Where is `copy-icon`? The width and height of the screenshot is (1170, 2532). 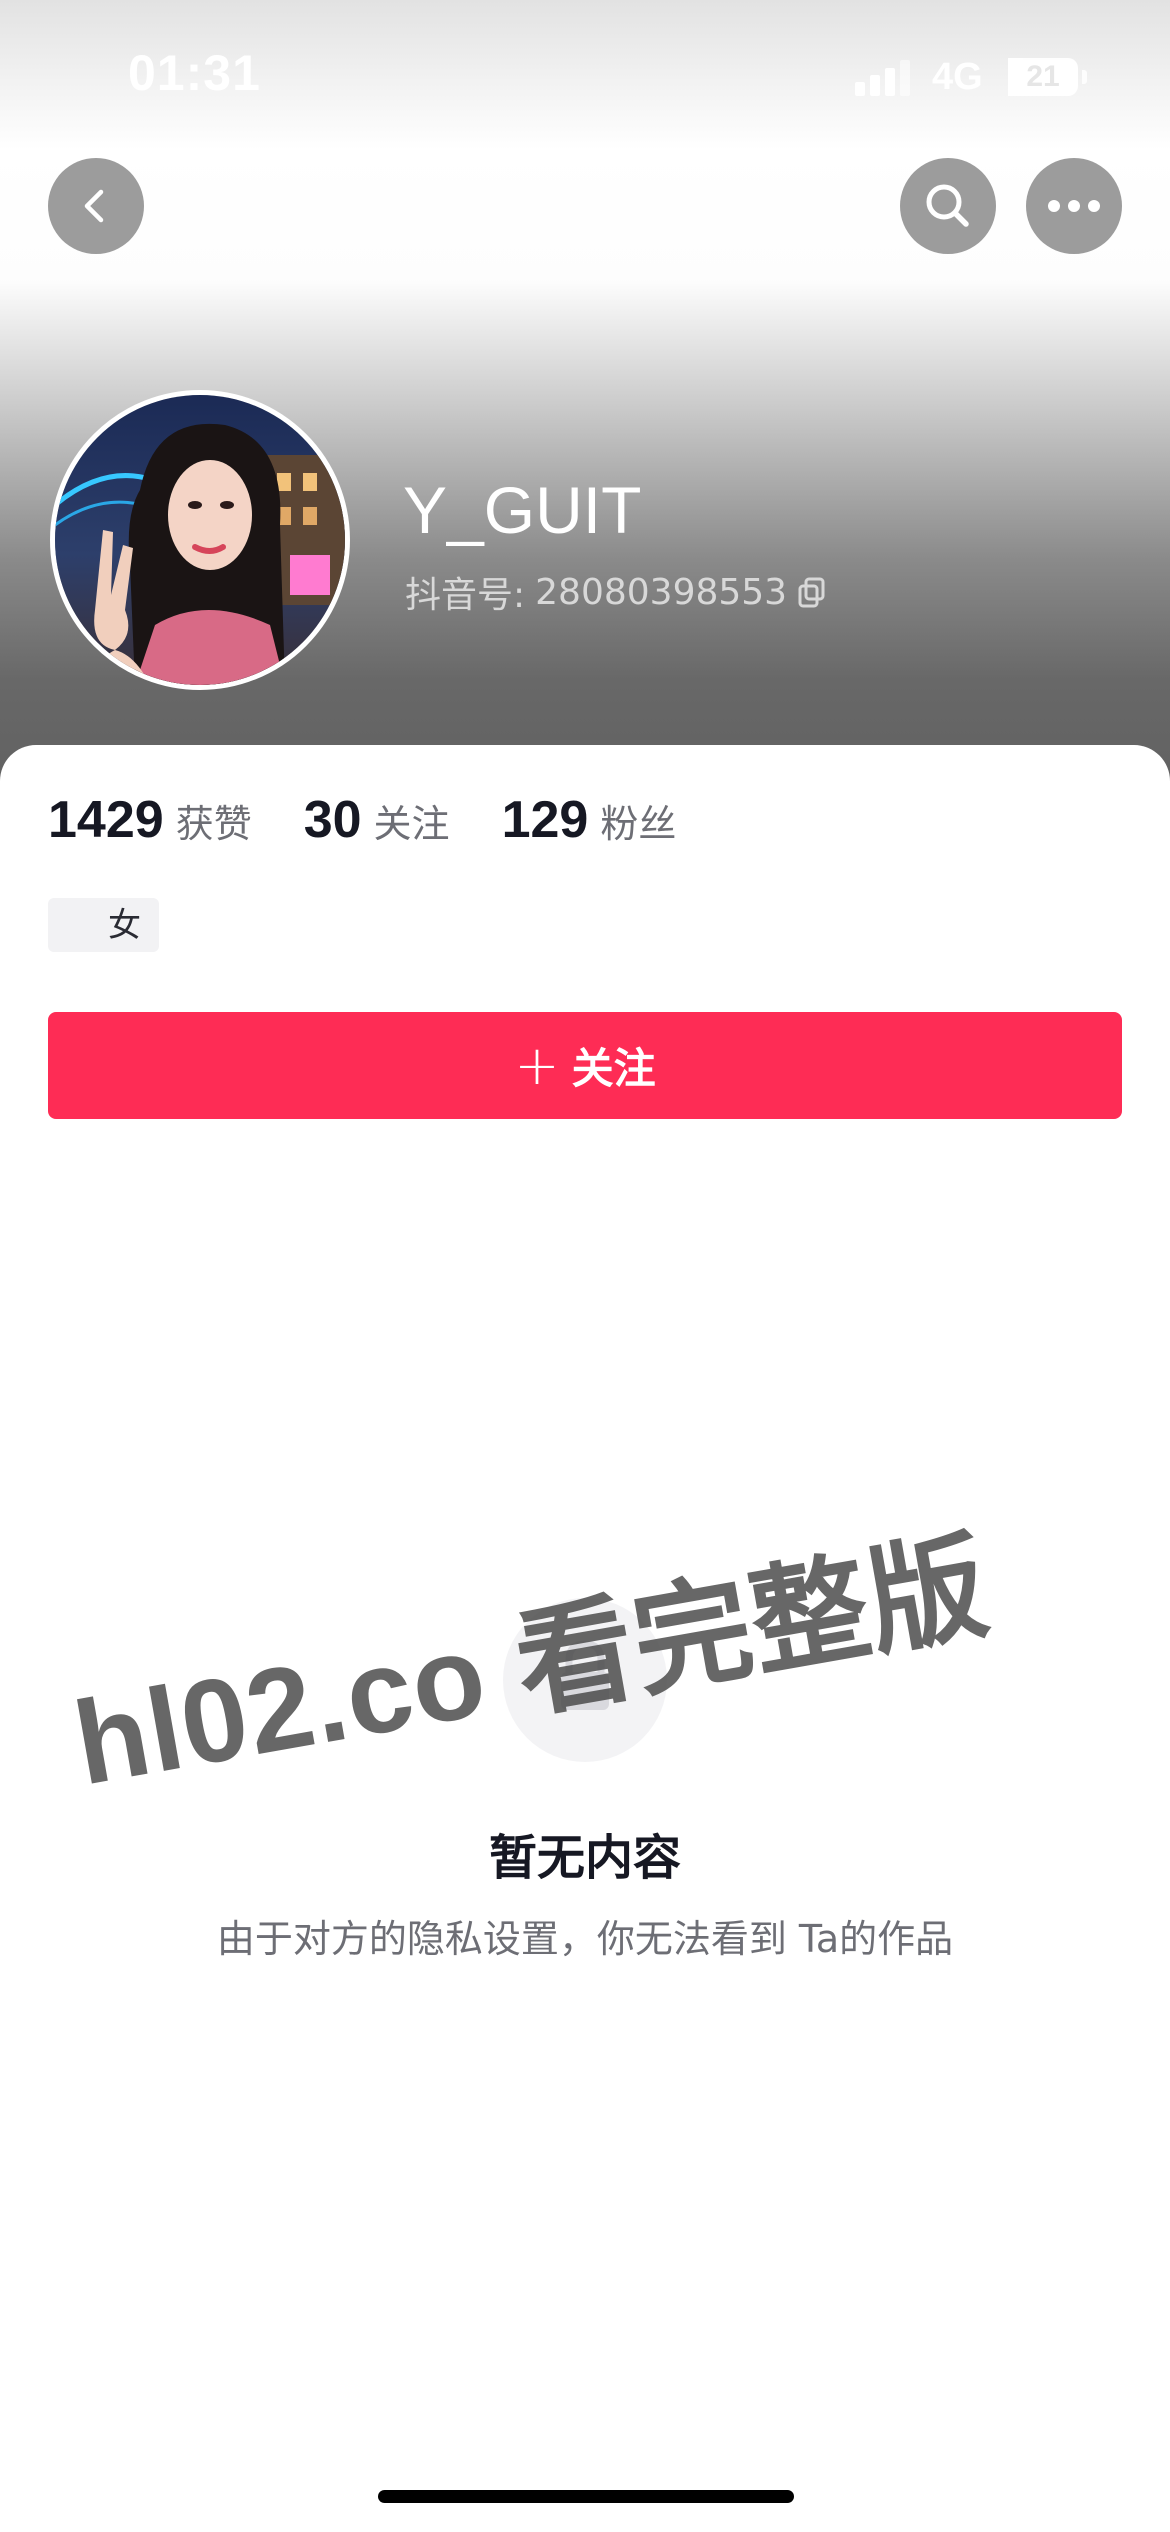 copy-icon is located at coordinates (812, 592).